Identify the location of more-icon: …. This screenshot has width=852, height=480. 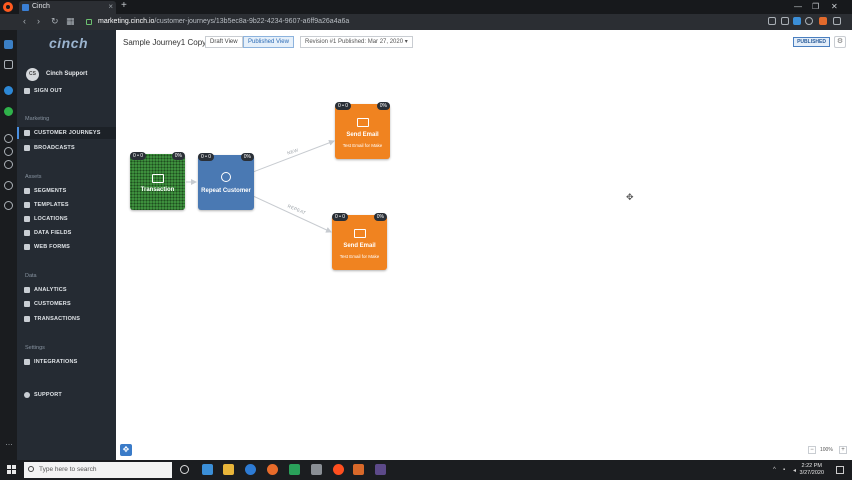
(9, 442).